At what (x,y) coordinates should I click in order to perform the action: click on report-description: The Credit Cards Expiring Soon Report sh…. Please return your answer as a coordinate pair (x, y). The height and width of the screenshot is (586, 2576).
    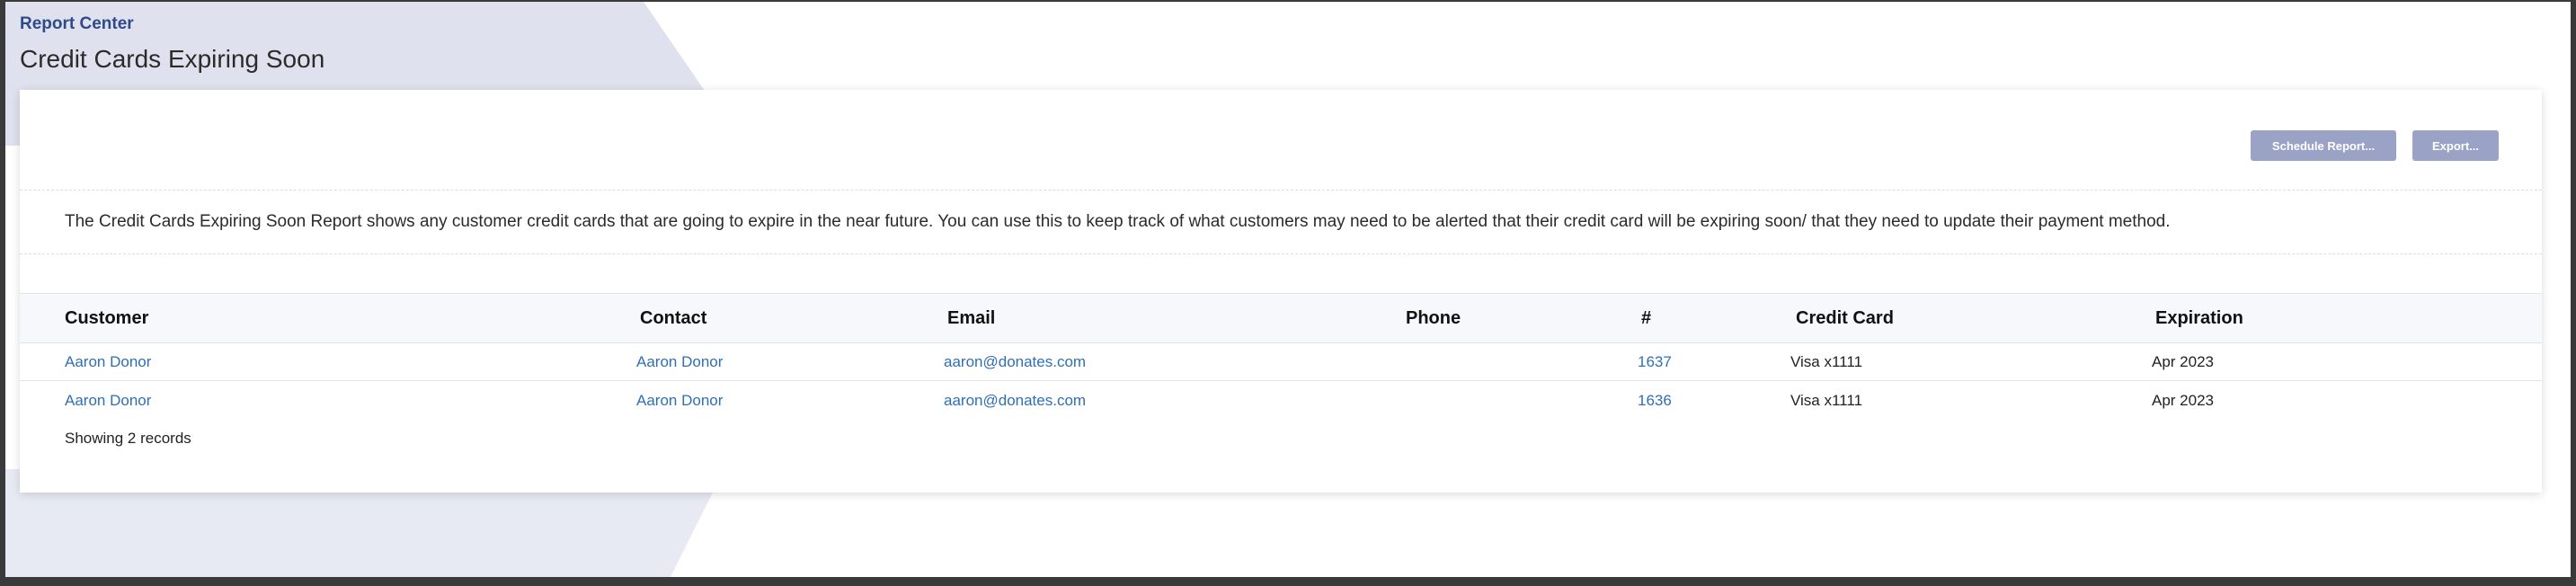
    Looking at the image, I should click on (1118, 221).